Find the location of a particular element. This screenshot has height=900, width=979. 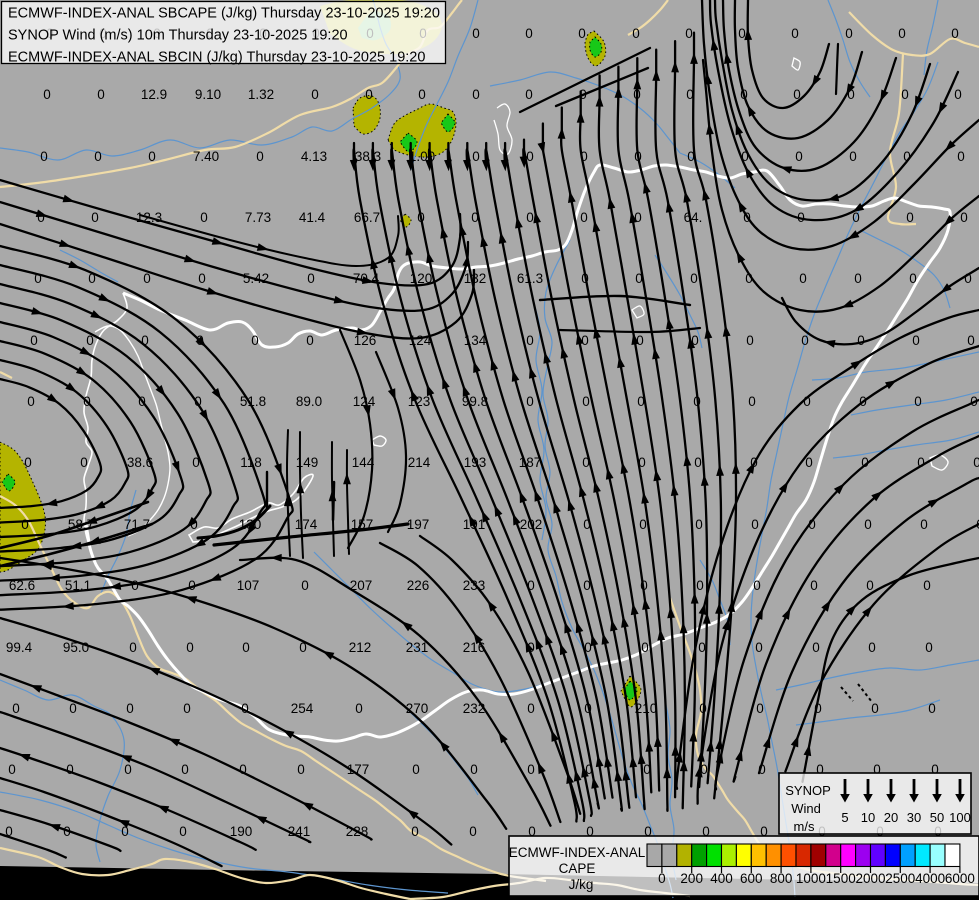

svg-text: ECMWF-INDEX-ANAL is located at coordinates (577, 852).